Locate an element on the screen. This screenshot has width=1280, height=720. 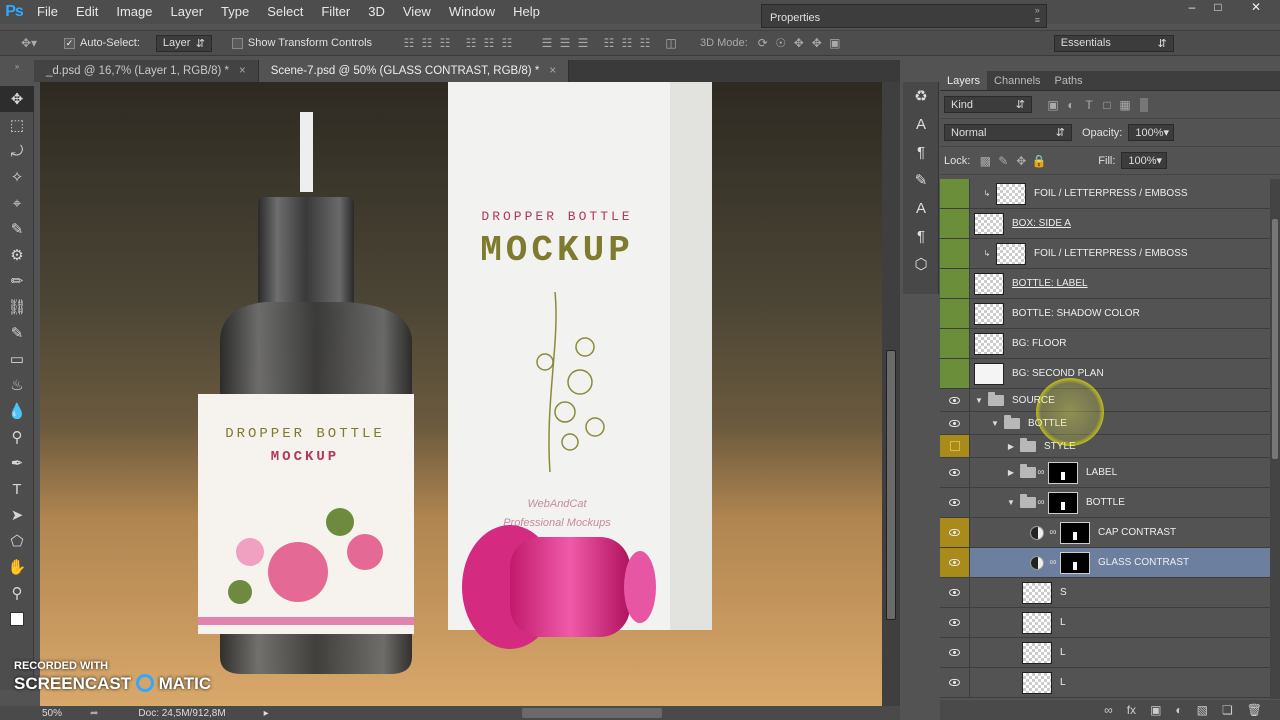
history-panel-icon: ♻ is located at coordinates (921, 96).